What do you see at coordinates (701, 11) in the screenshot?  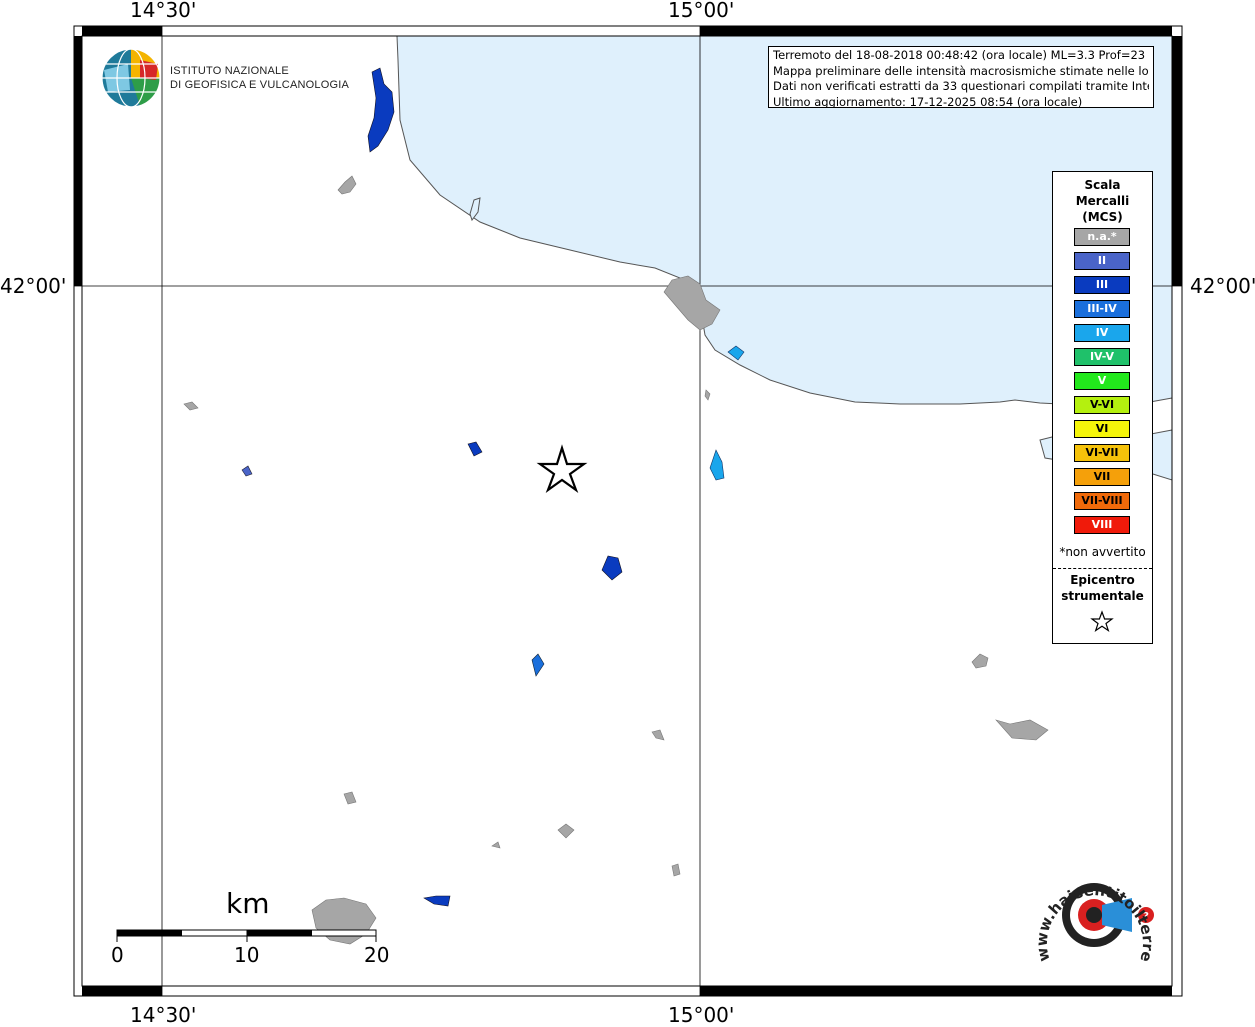 I see `lon-label-top-right: 15°00'` at bounding box center [701, 11].